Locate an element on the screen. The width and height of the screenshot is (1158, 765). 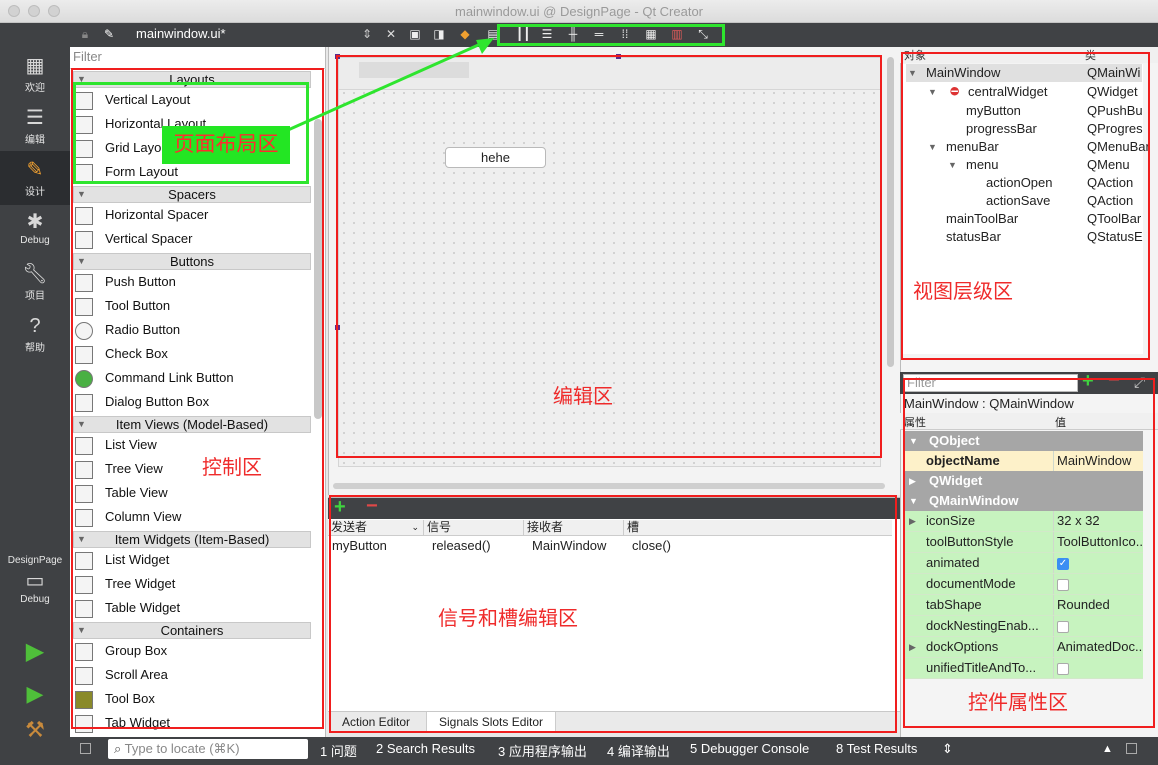
play-bug-icon: ▶ is located at coordinates (35, 693).